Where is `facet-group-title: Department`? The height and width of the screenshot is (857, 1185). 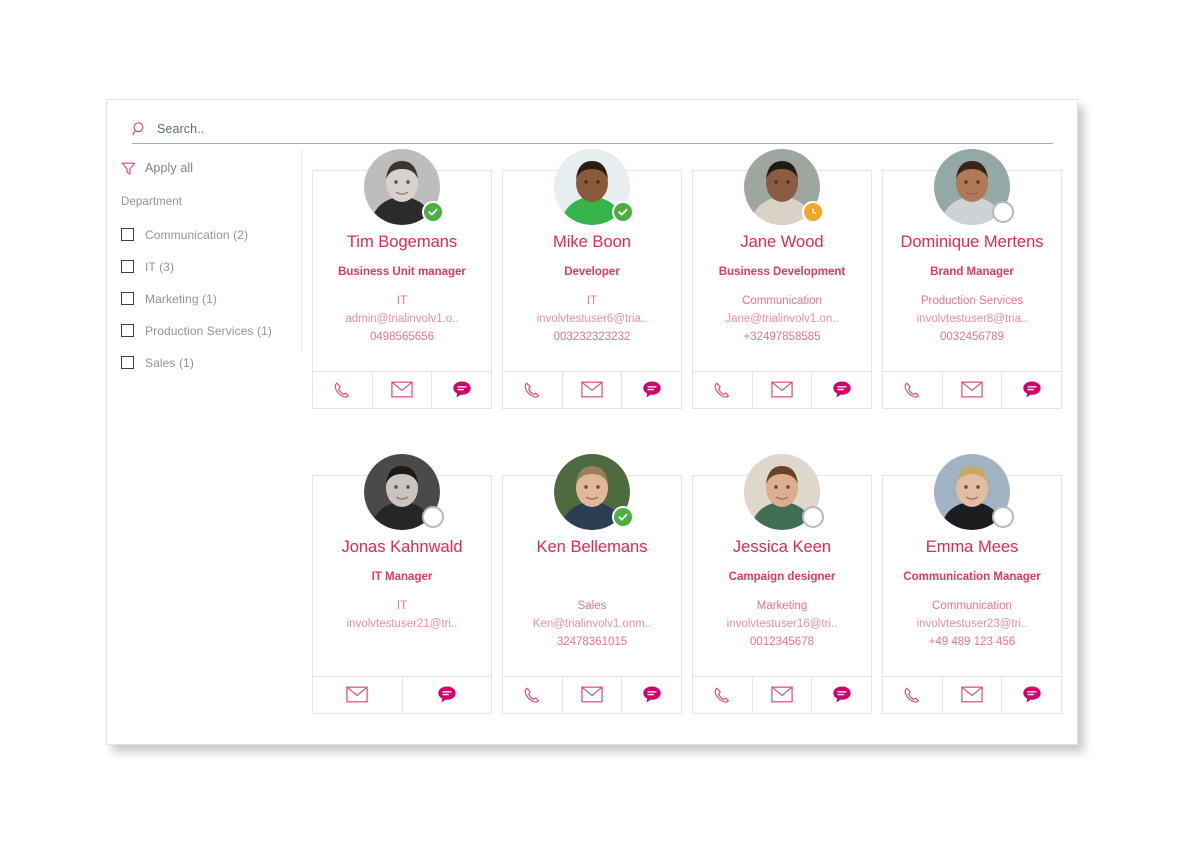 facet-group-title: Department is located at coordinates (152, 202).